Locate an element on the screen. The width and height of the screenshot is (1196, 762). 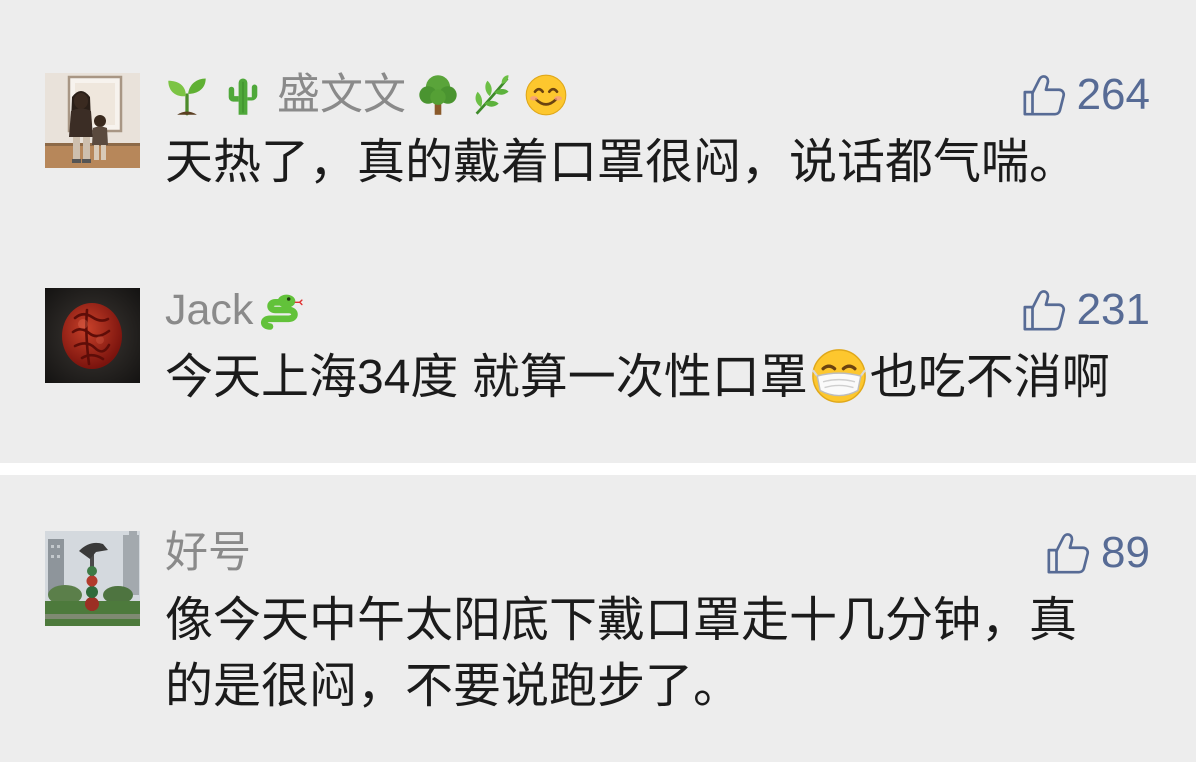
name-row: Jack is located at coordinates (234, 310).